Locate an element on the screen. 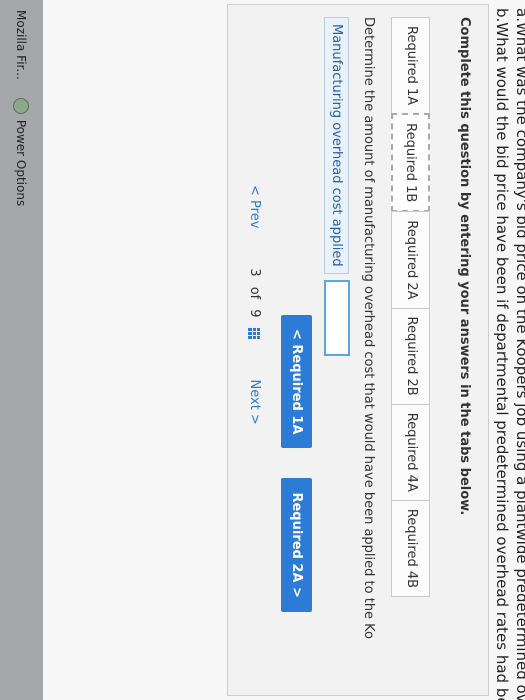 The image size is (525, 700). overhead-input is located at coordinates (337, 317).